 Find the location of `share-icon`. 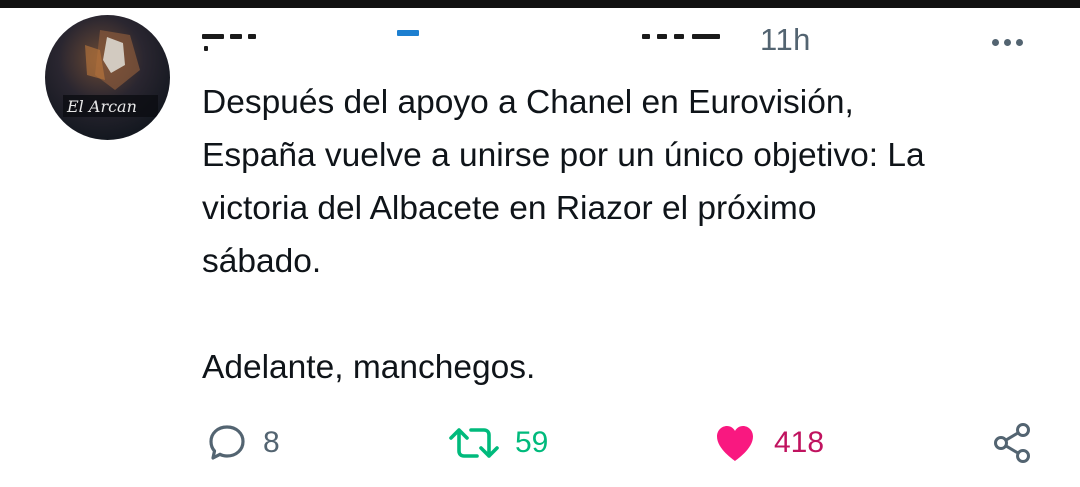

share-icon is located at coordinates (1012, 443).